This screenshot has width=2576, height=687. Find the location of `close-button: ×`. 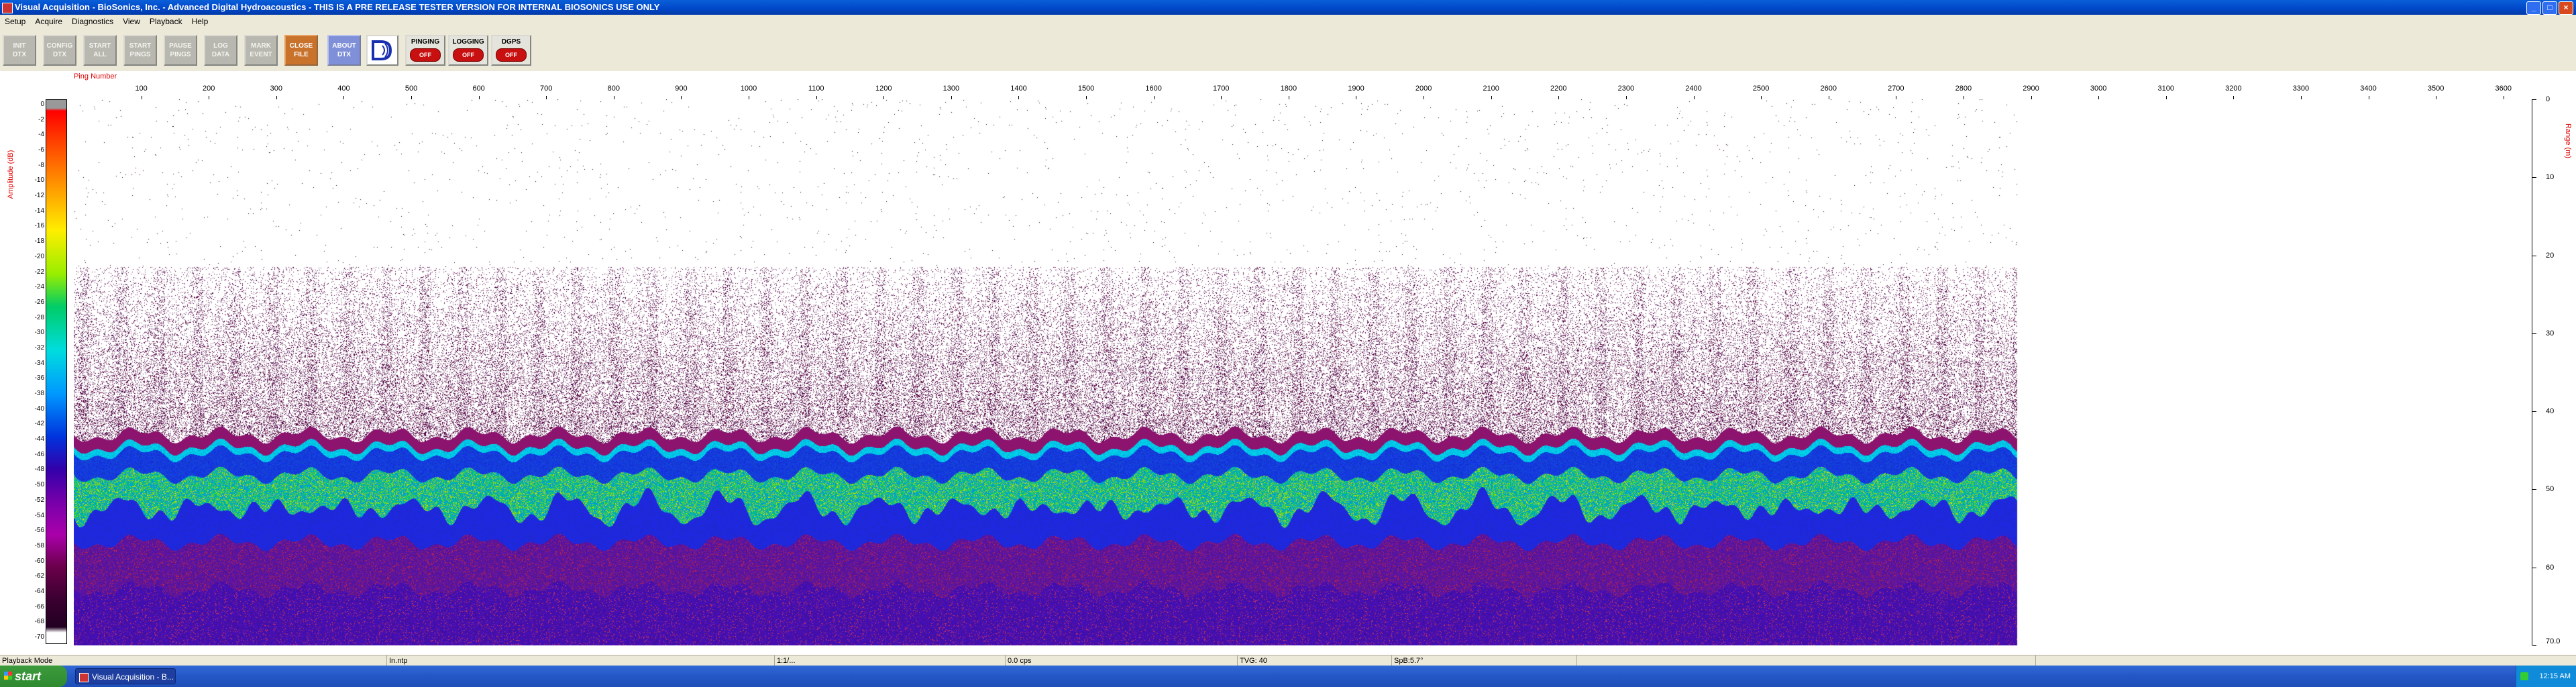

close-button: × is located at coordinates (2566, 8).